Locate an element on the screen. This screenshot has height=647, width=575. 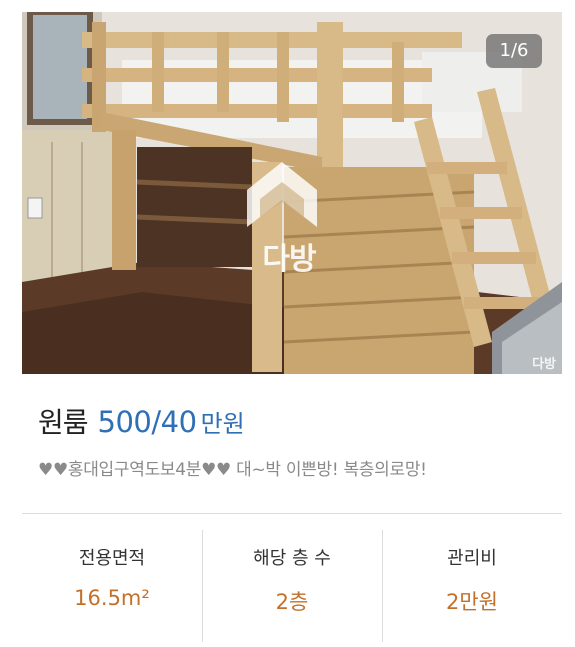
listing-description: ♥♥홍대입구역도보4분♥♥ 대~박 이쁜방! 복층의로망! is located at coordinates (232, 470).